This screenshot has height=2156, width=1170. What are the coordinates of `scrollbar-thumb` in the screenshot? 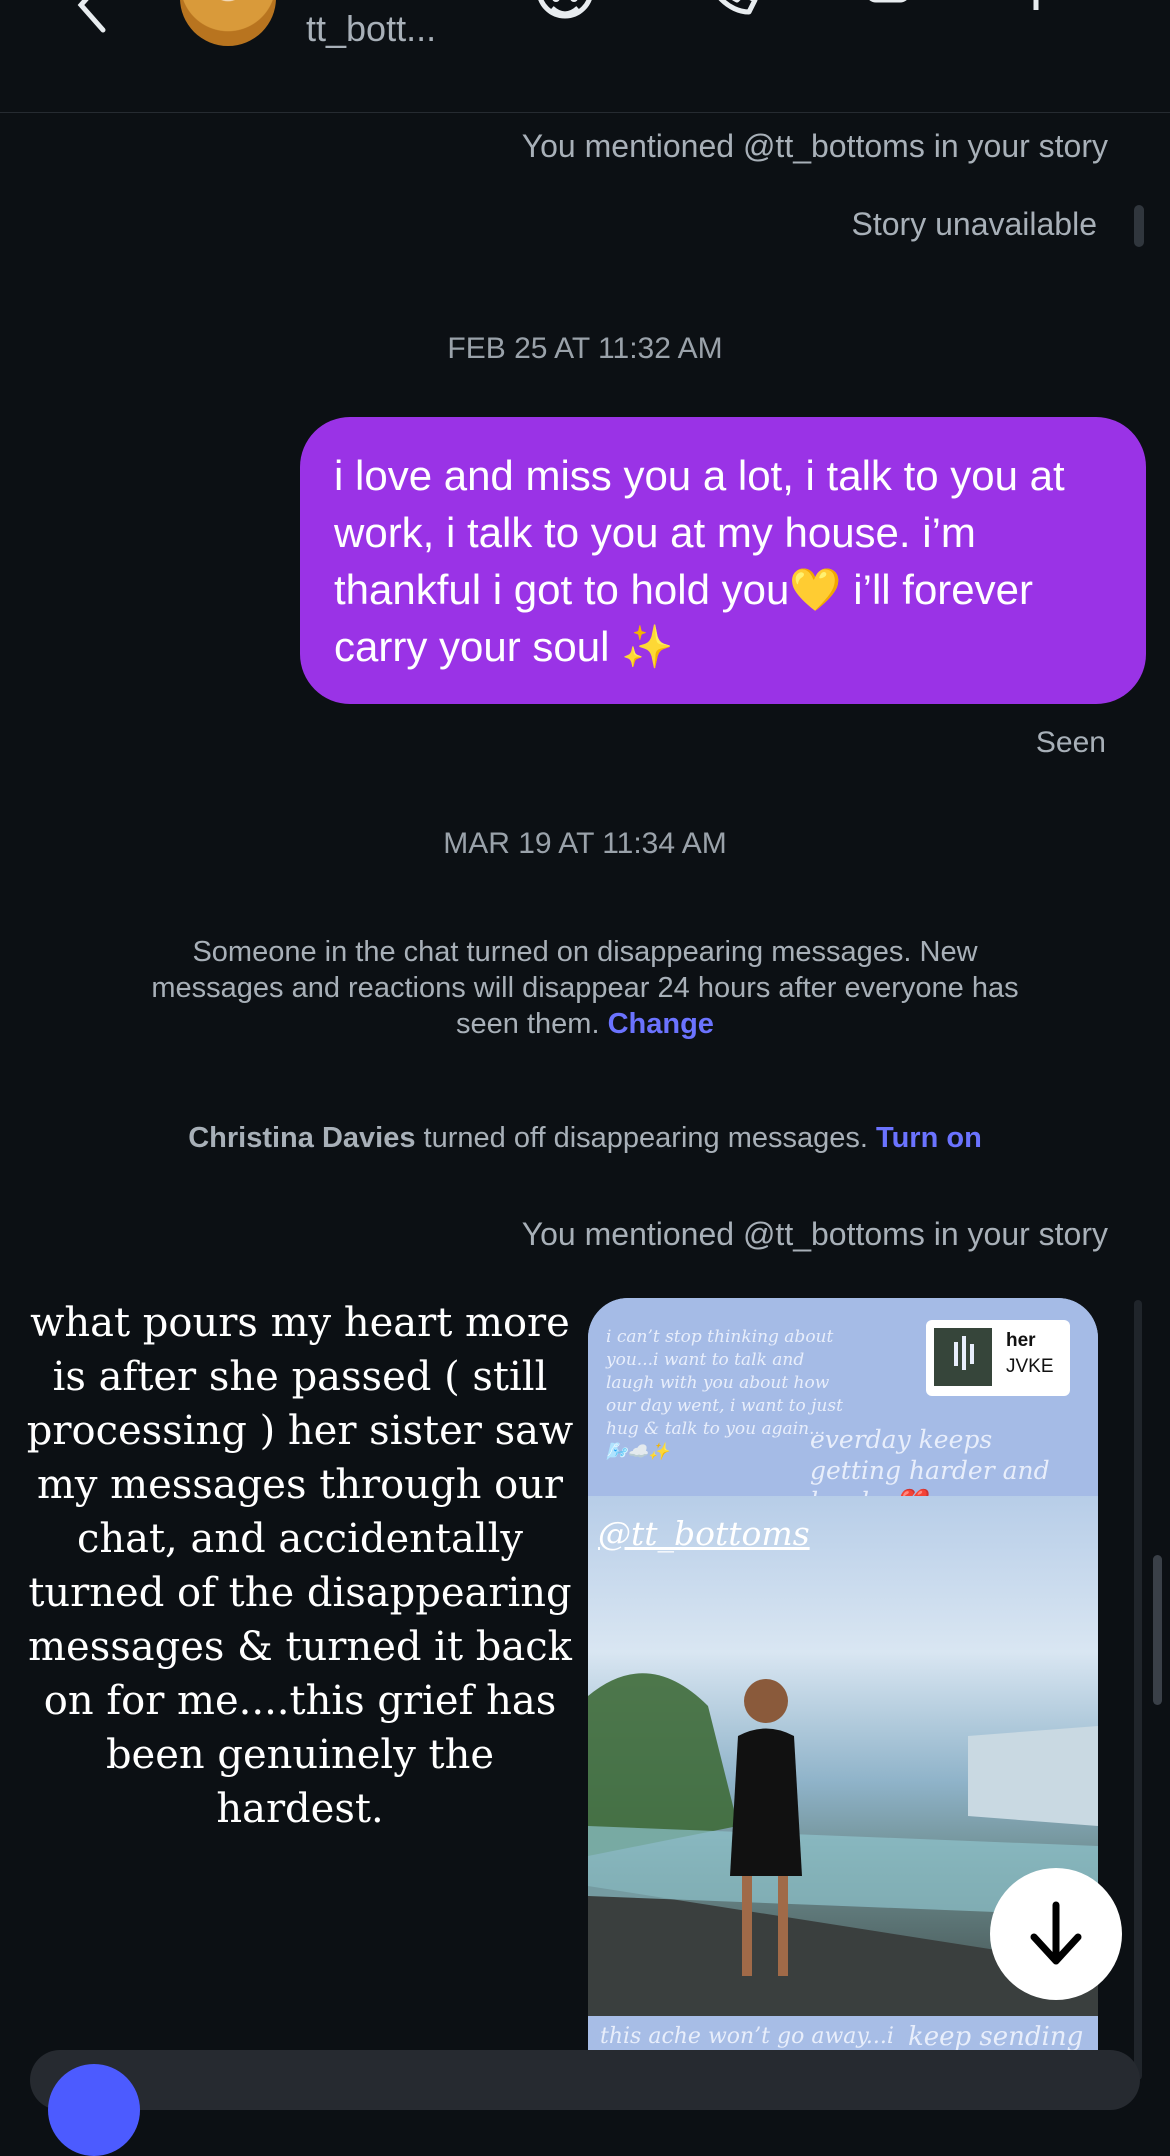 It's located at (1157, 1630).